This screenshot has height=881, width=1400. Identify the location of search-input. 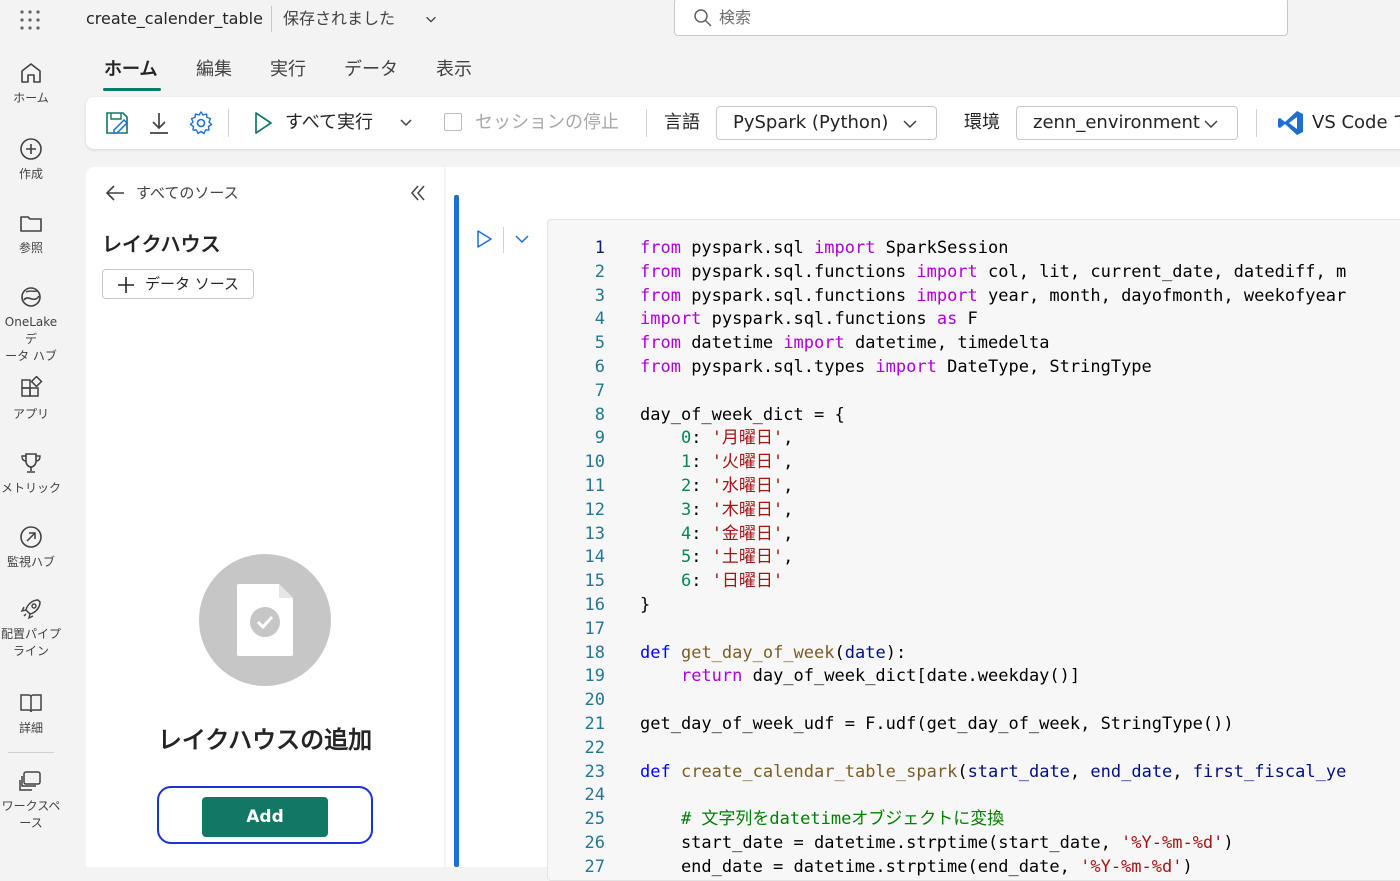
(989, 17).